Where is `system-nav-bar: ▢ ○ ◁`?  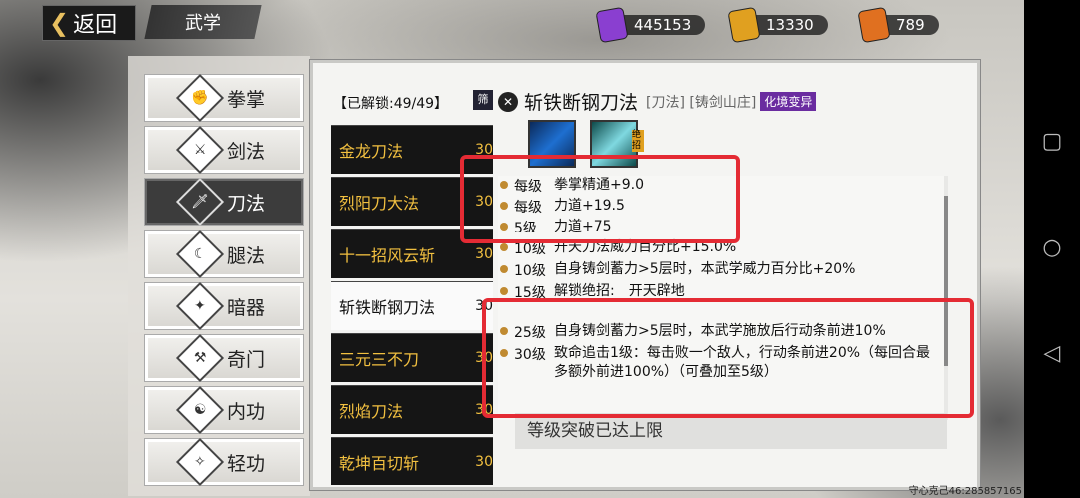
system-nav-bar: ▢ ○ ◁ is located at coordinates (1052, 249).